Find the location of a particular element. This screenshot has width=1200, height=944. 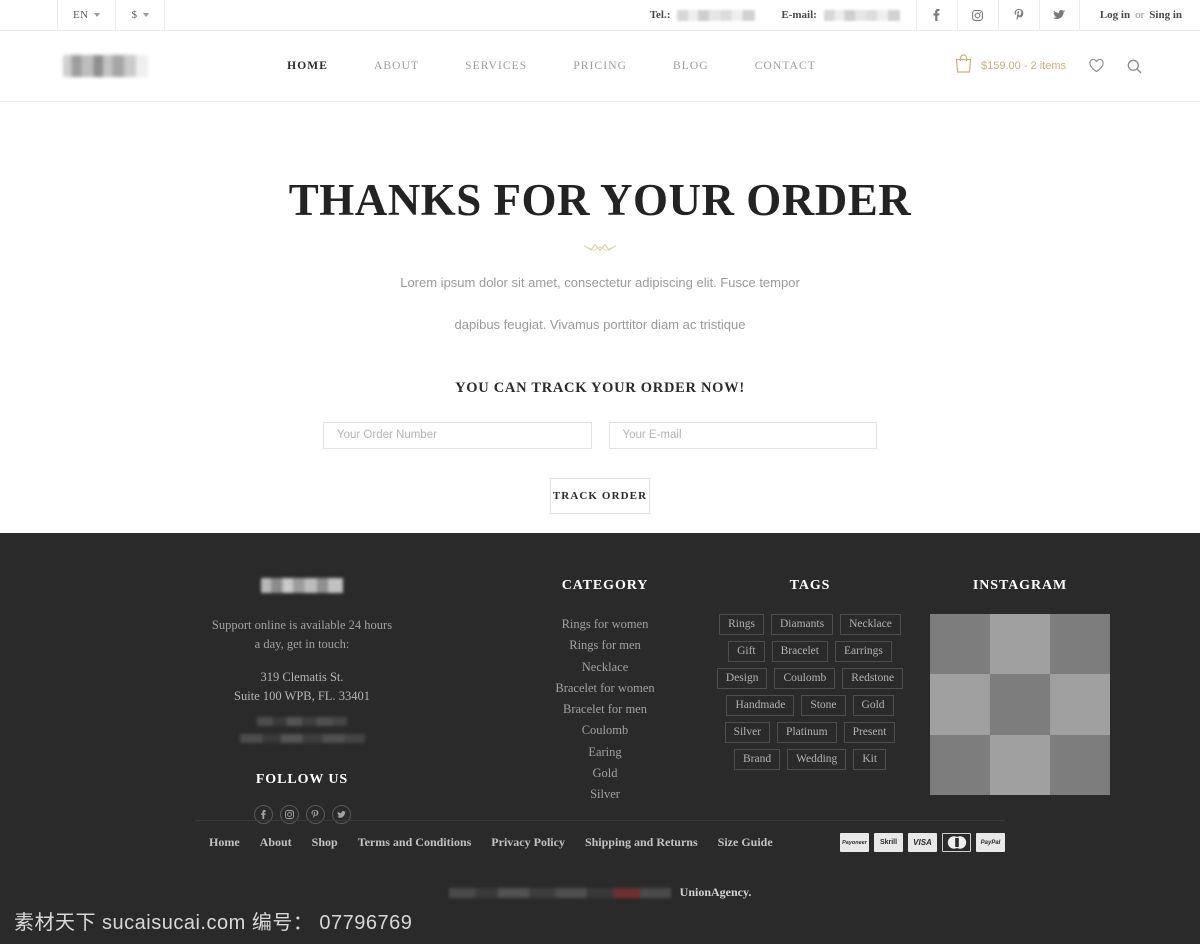

main-navigation: HOME ABOUT SERVICES PRICING BLOG CONTACT is located at coordinates (551, 66).